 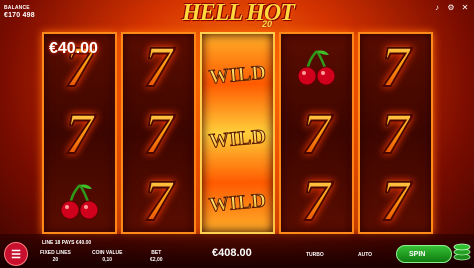 I want to click on coin-value-value: 0,10, so click(x=107, y=260).